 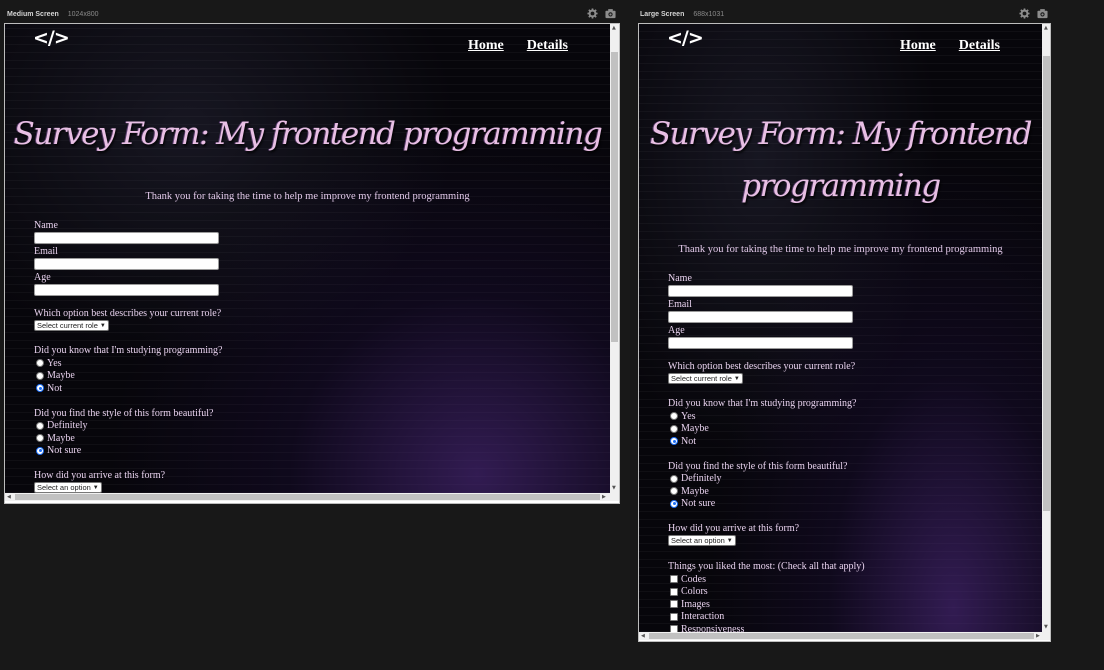 I want to click on panel-size: 1024x800, so click(x=83, y=14).